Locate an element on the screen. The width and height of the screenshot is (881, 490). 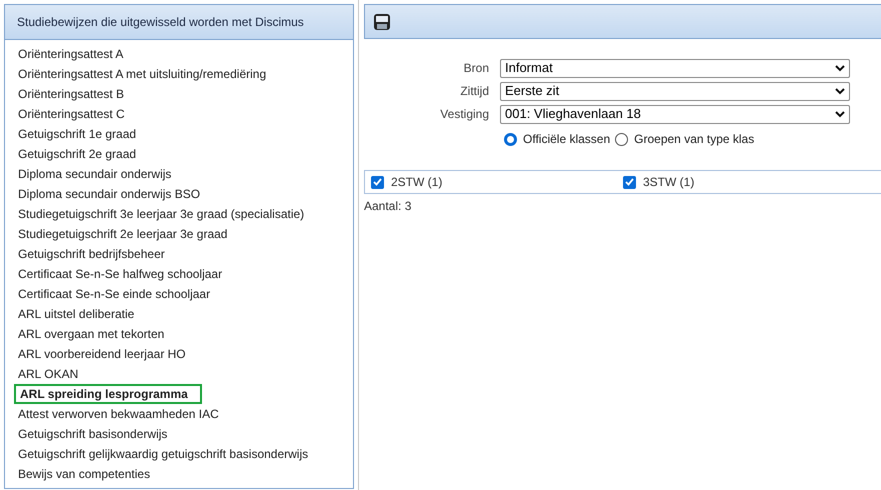
field-label: Bron is located at coordinates (475, 68).